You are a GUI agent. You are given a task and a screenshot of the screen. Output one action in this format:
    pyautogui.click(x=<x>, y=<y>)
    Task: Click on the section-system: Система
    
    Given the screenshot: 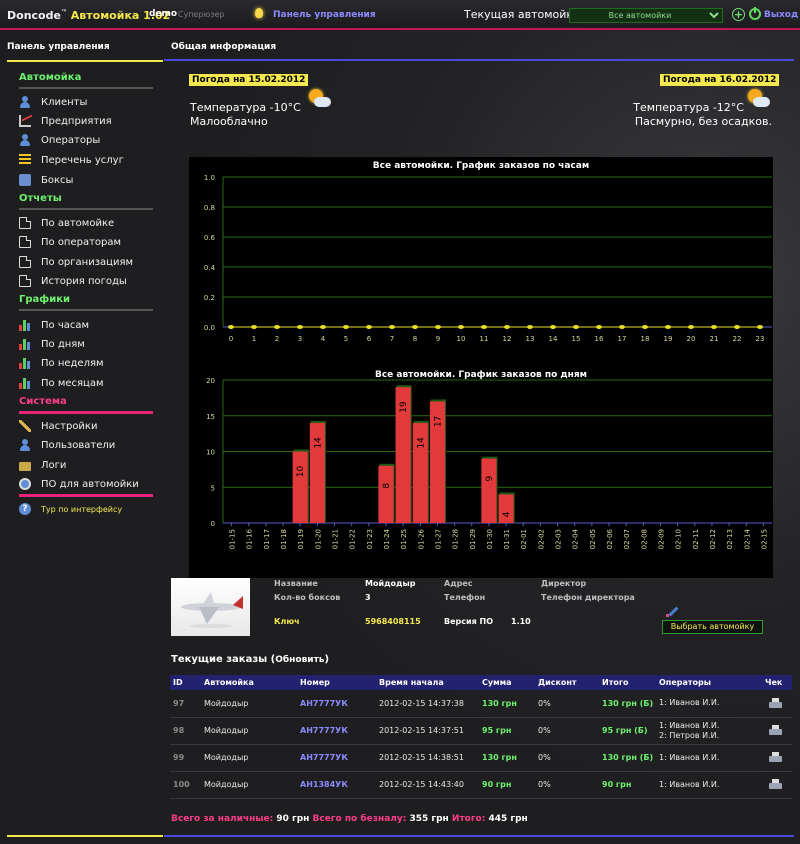 What is the action you would take?
    pyautogui.click(x=43, y=401)
    